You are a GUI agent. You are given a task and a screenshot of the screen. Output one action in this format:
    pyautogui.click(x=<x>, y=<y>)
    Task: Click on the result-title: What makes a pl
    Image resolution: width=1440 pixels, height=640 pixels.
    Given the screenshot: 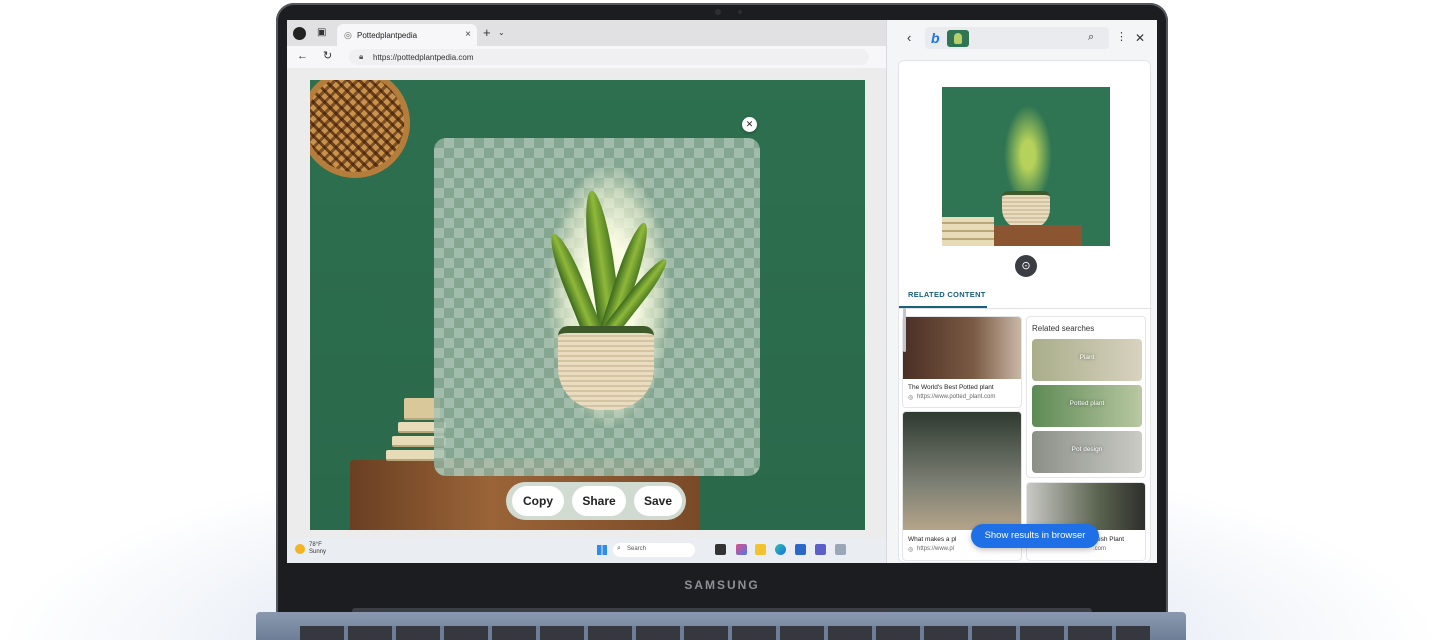 What is the action you would take?
    pyautogui.click(x=932, y=539)
    